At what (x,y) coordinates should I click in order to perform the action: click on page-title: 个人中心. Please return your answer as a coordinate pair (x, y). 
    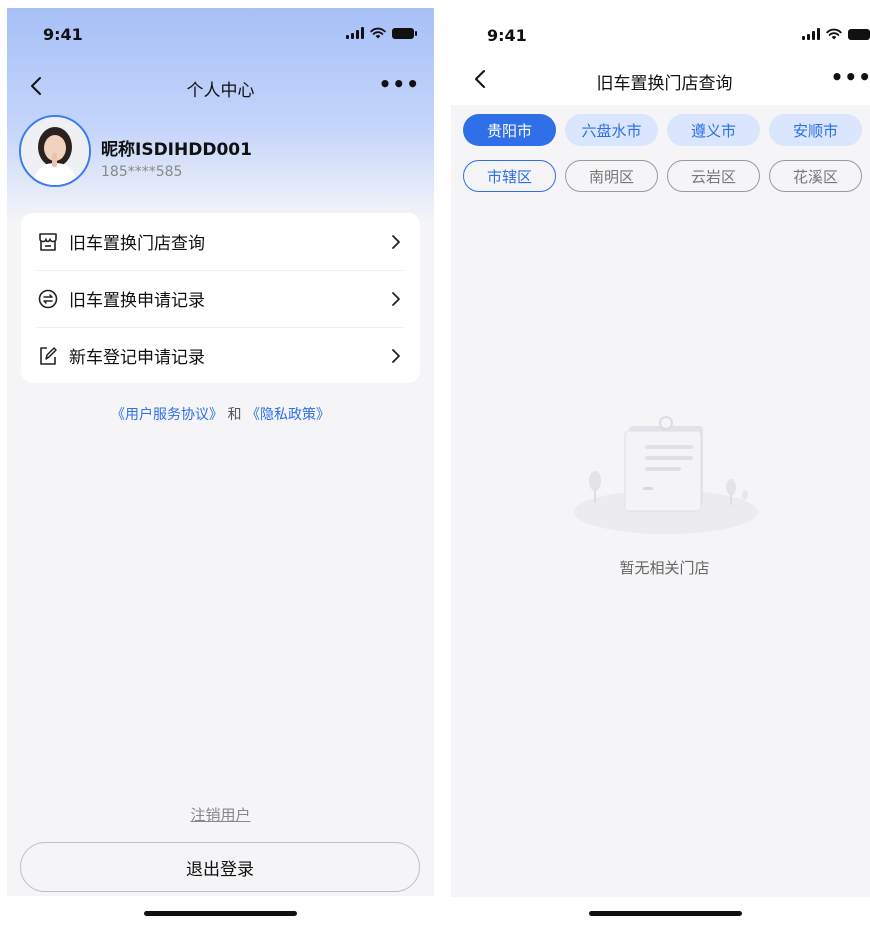
    Looking at the image, I should click on (220, 91).